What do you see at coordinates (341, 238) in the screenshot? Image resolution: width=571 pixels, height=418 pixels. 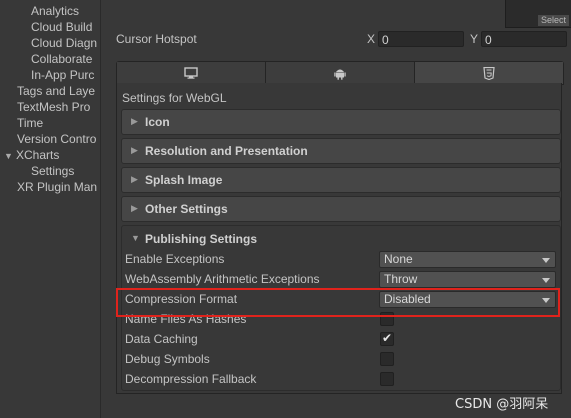 I see `foldout-publishing-settings: ▼ Publishing Settings` at bounding box center [341, 238].